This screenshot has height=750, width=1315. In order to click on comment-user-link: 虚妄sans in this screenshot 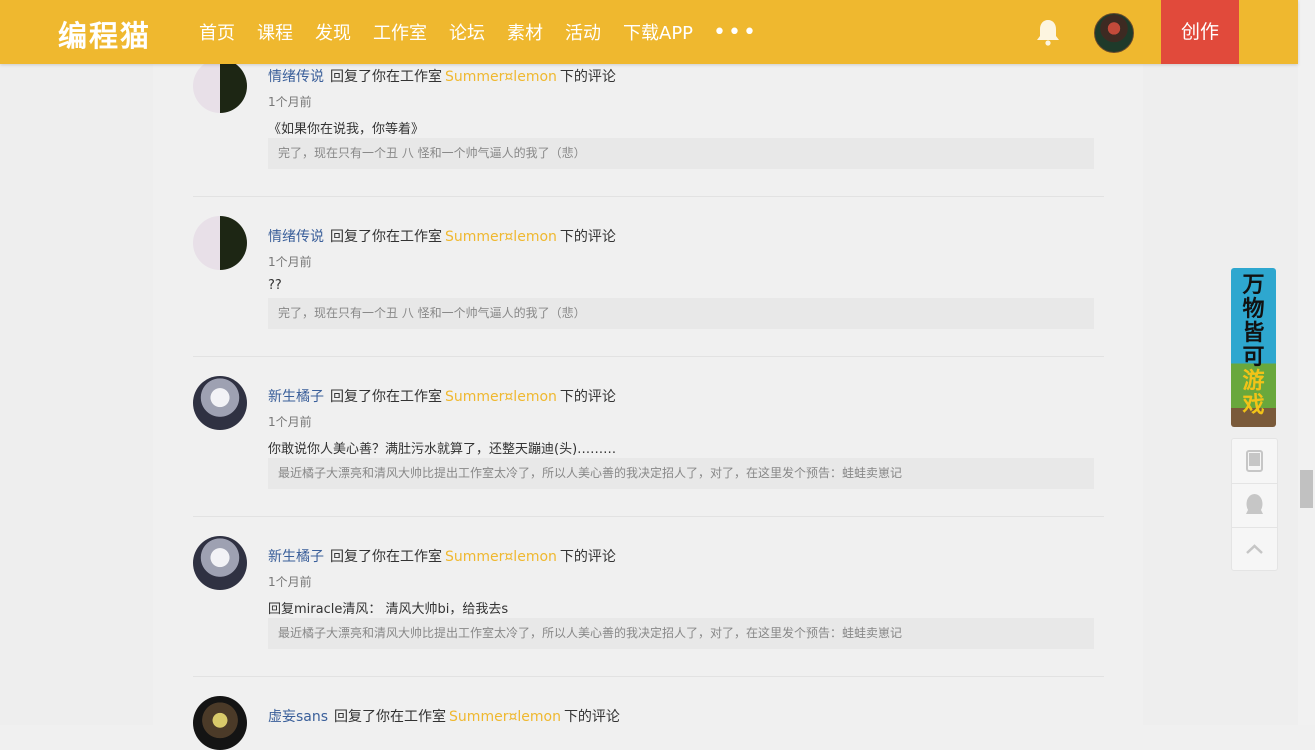, I will do `click(298, 717)`.